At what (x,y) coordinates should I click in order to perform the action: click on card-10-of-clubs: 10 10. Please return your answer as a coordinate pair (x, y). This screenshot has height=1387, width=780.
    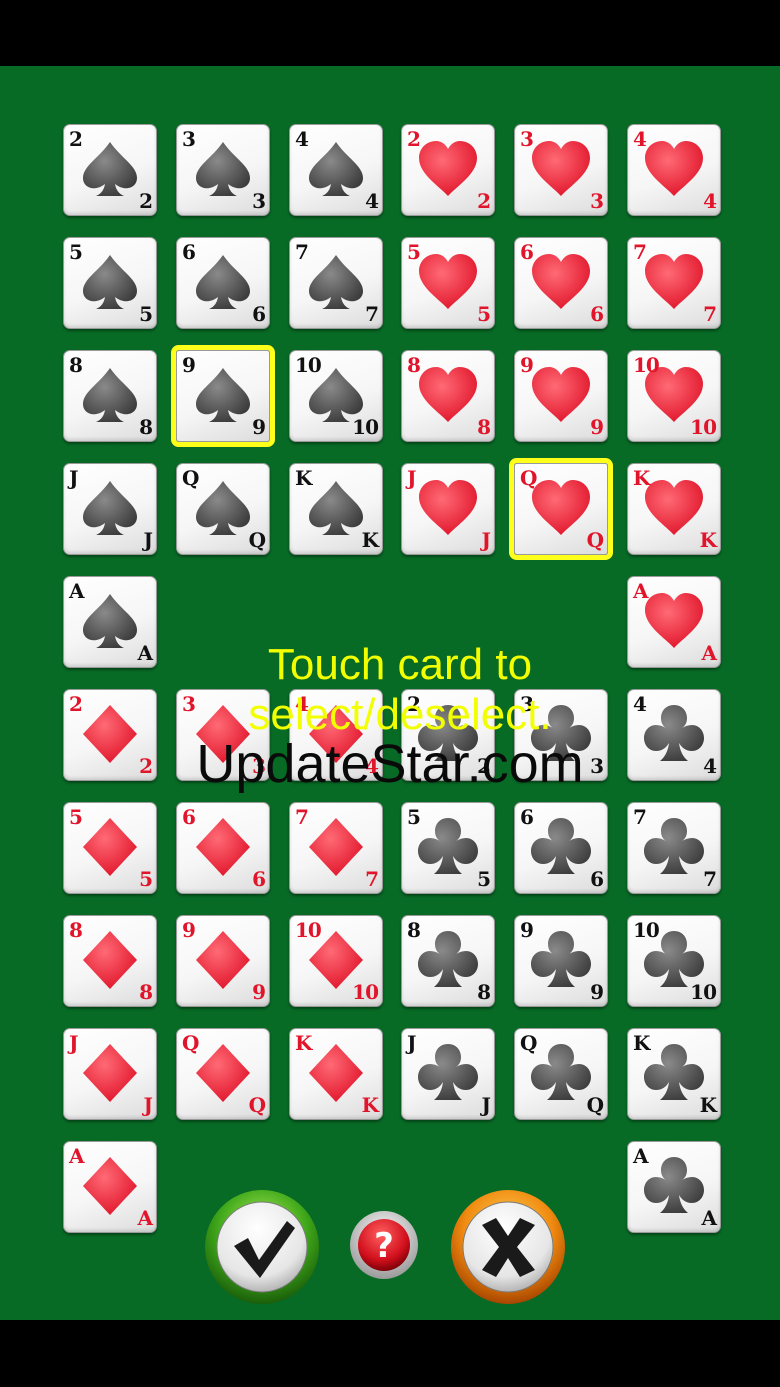
    Looking at the image, I should click on (674, 961).